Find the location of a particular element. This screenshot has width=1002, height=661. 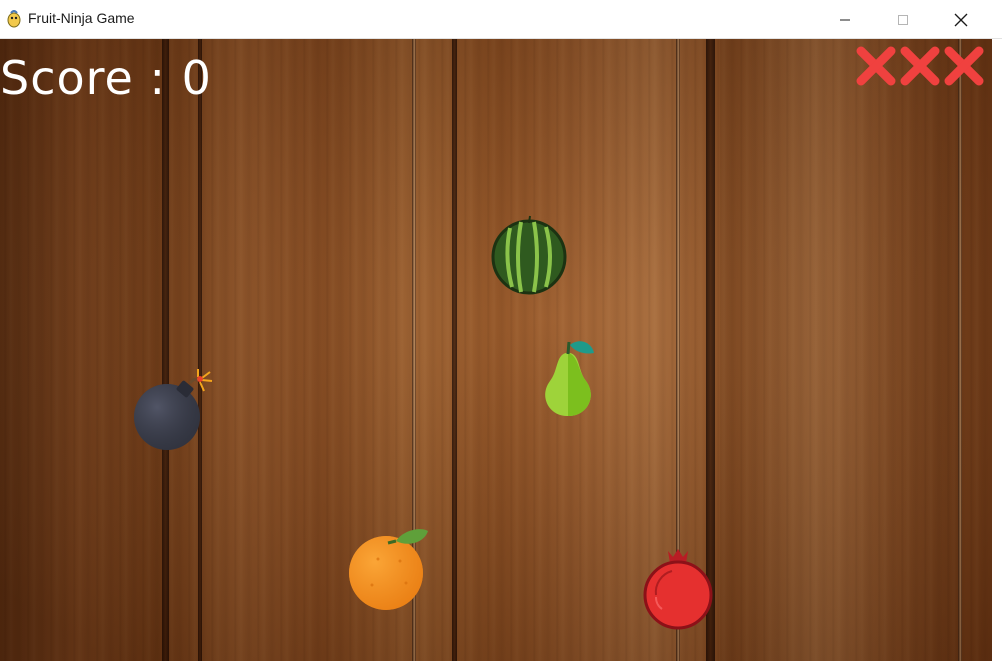

maximize-icon is located at coordinates (903, 19).